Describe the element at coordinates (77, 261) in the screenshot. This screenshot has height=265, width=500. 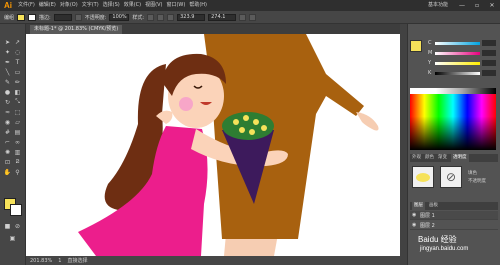
I see `current-tool: 直接选择` at that location.